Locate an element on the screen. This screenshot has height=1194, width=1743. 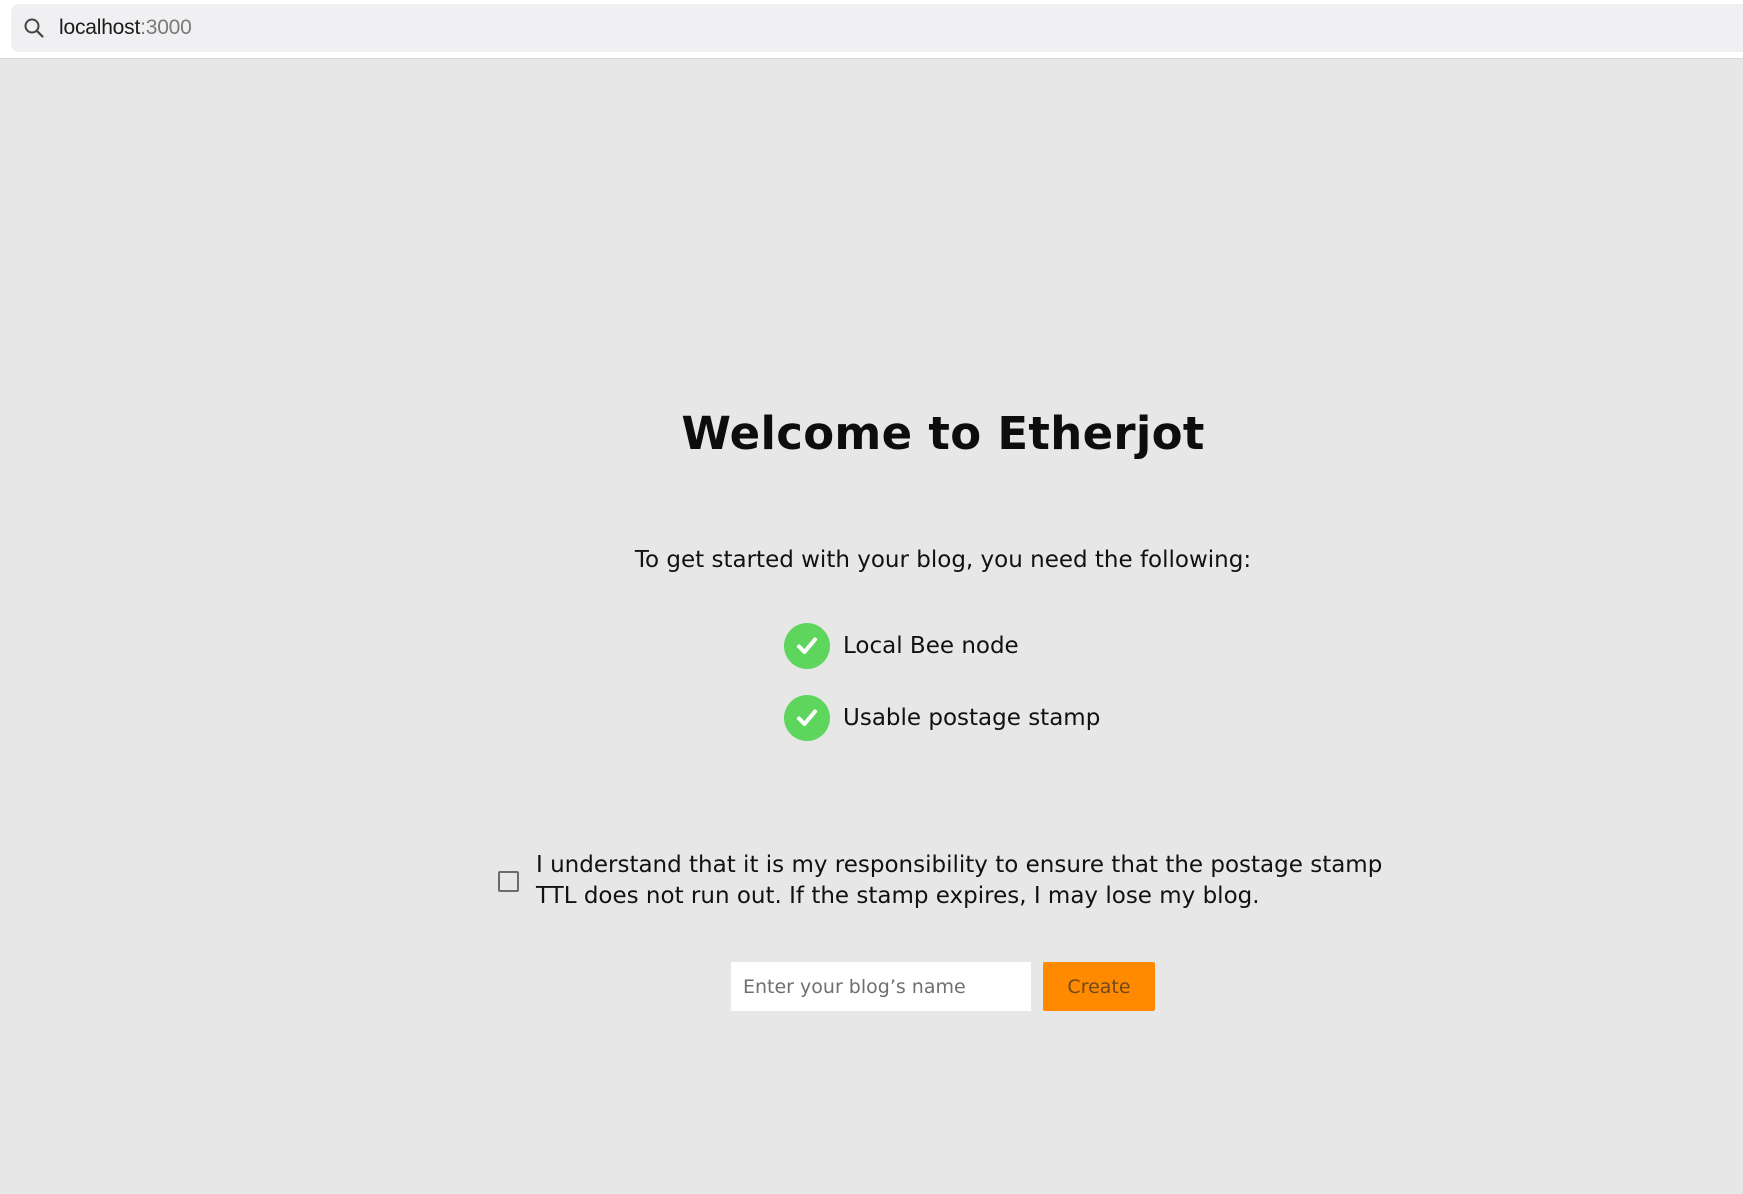
url-port: :3000 is located at coordinates (166, 27).